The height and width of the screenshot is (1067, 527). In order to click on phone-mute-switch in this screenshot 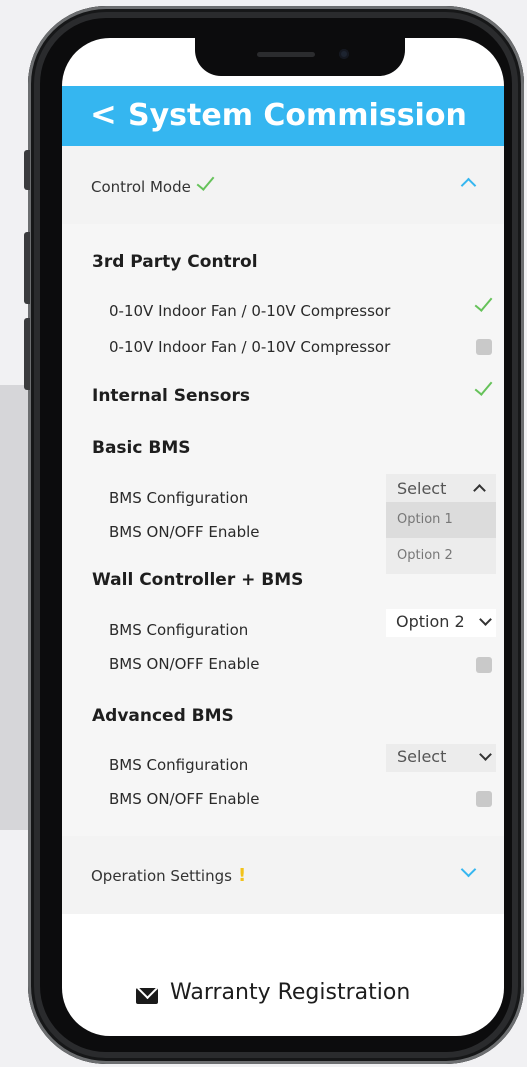, I will do `click(27, 170)`.